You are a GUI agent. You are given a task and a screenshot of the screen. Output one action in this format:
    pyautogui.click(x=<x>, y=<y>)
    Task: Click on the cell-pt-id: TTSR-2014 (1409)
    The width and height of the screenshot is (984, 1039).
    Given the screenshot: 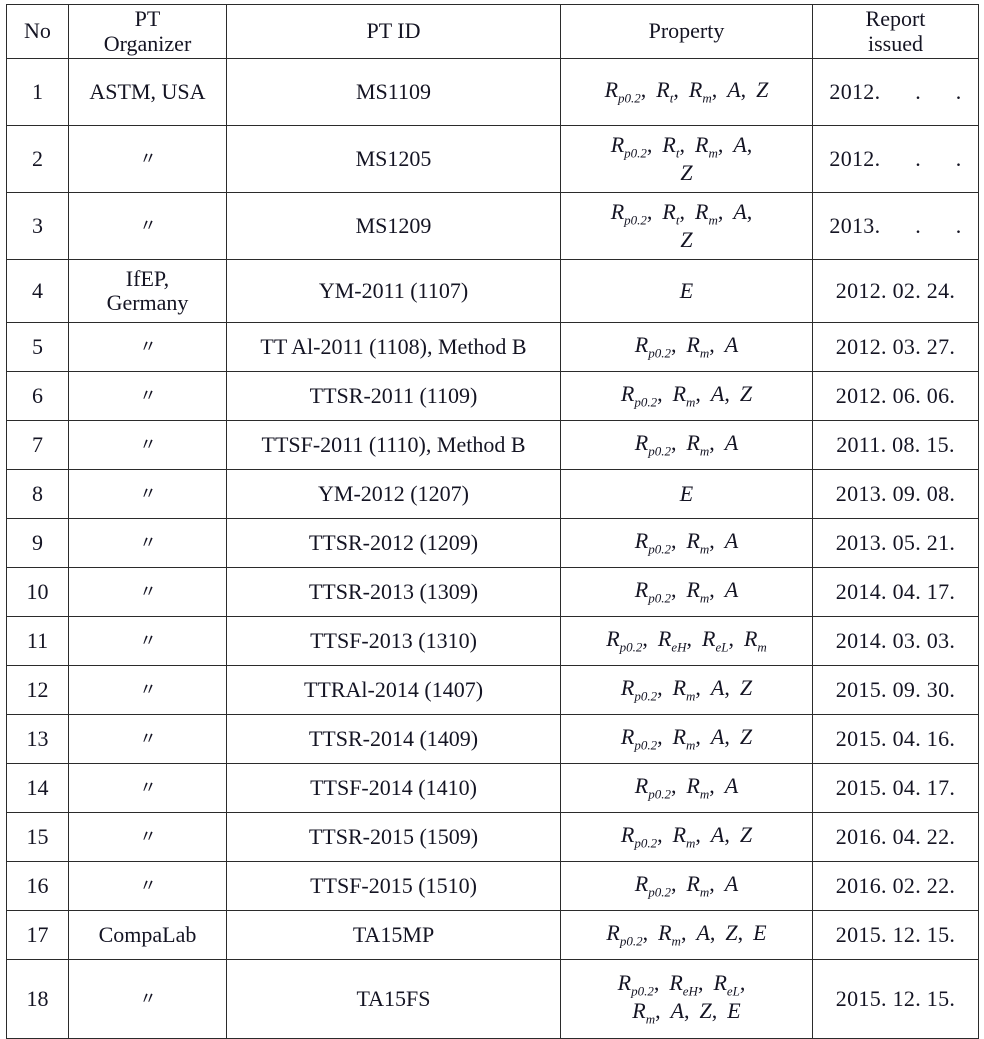 What is the action you would take?
    pyautogui.click(x=393, y=739)
    